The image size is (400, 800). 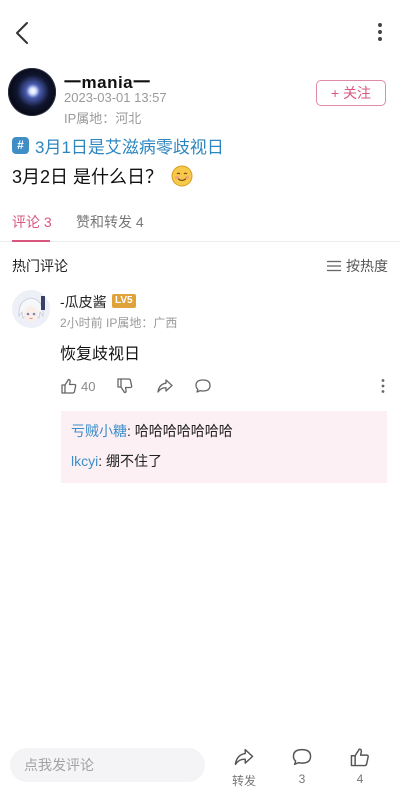 I want to click on bottom-action-bar: 转发 3 4, so click(x=200, y=770).